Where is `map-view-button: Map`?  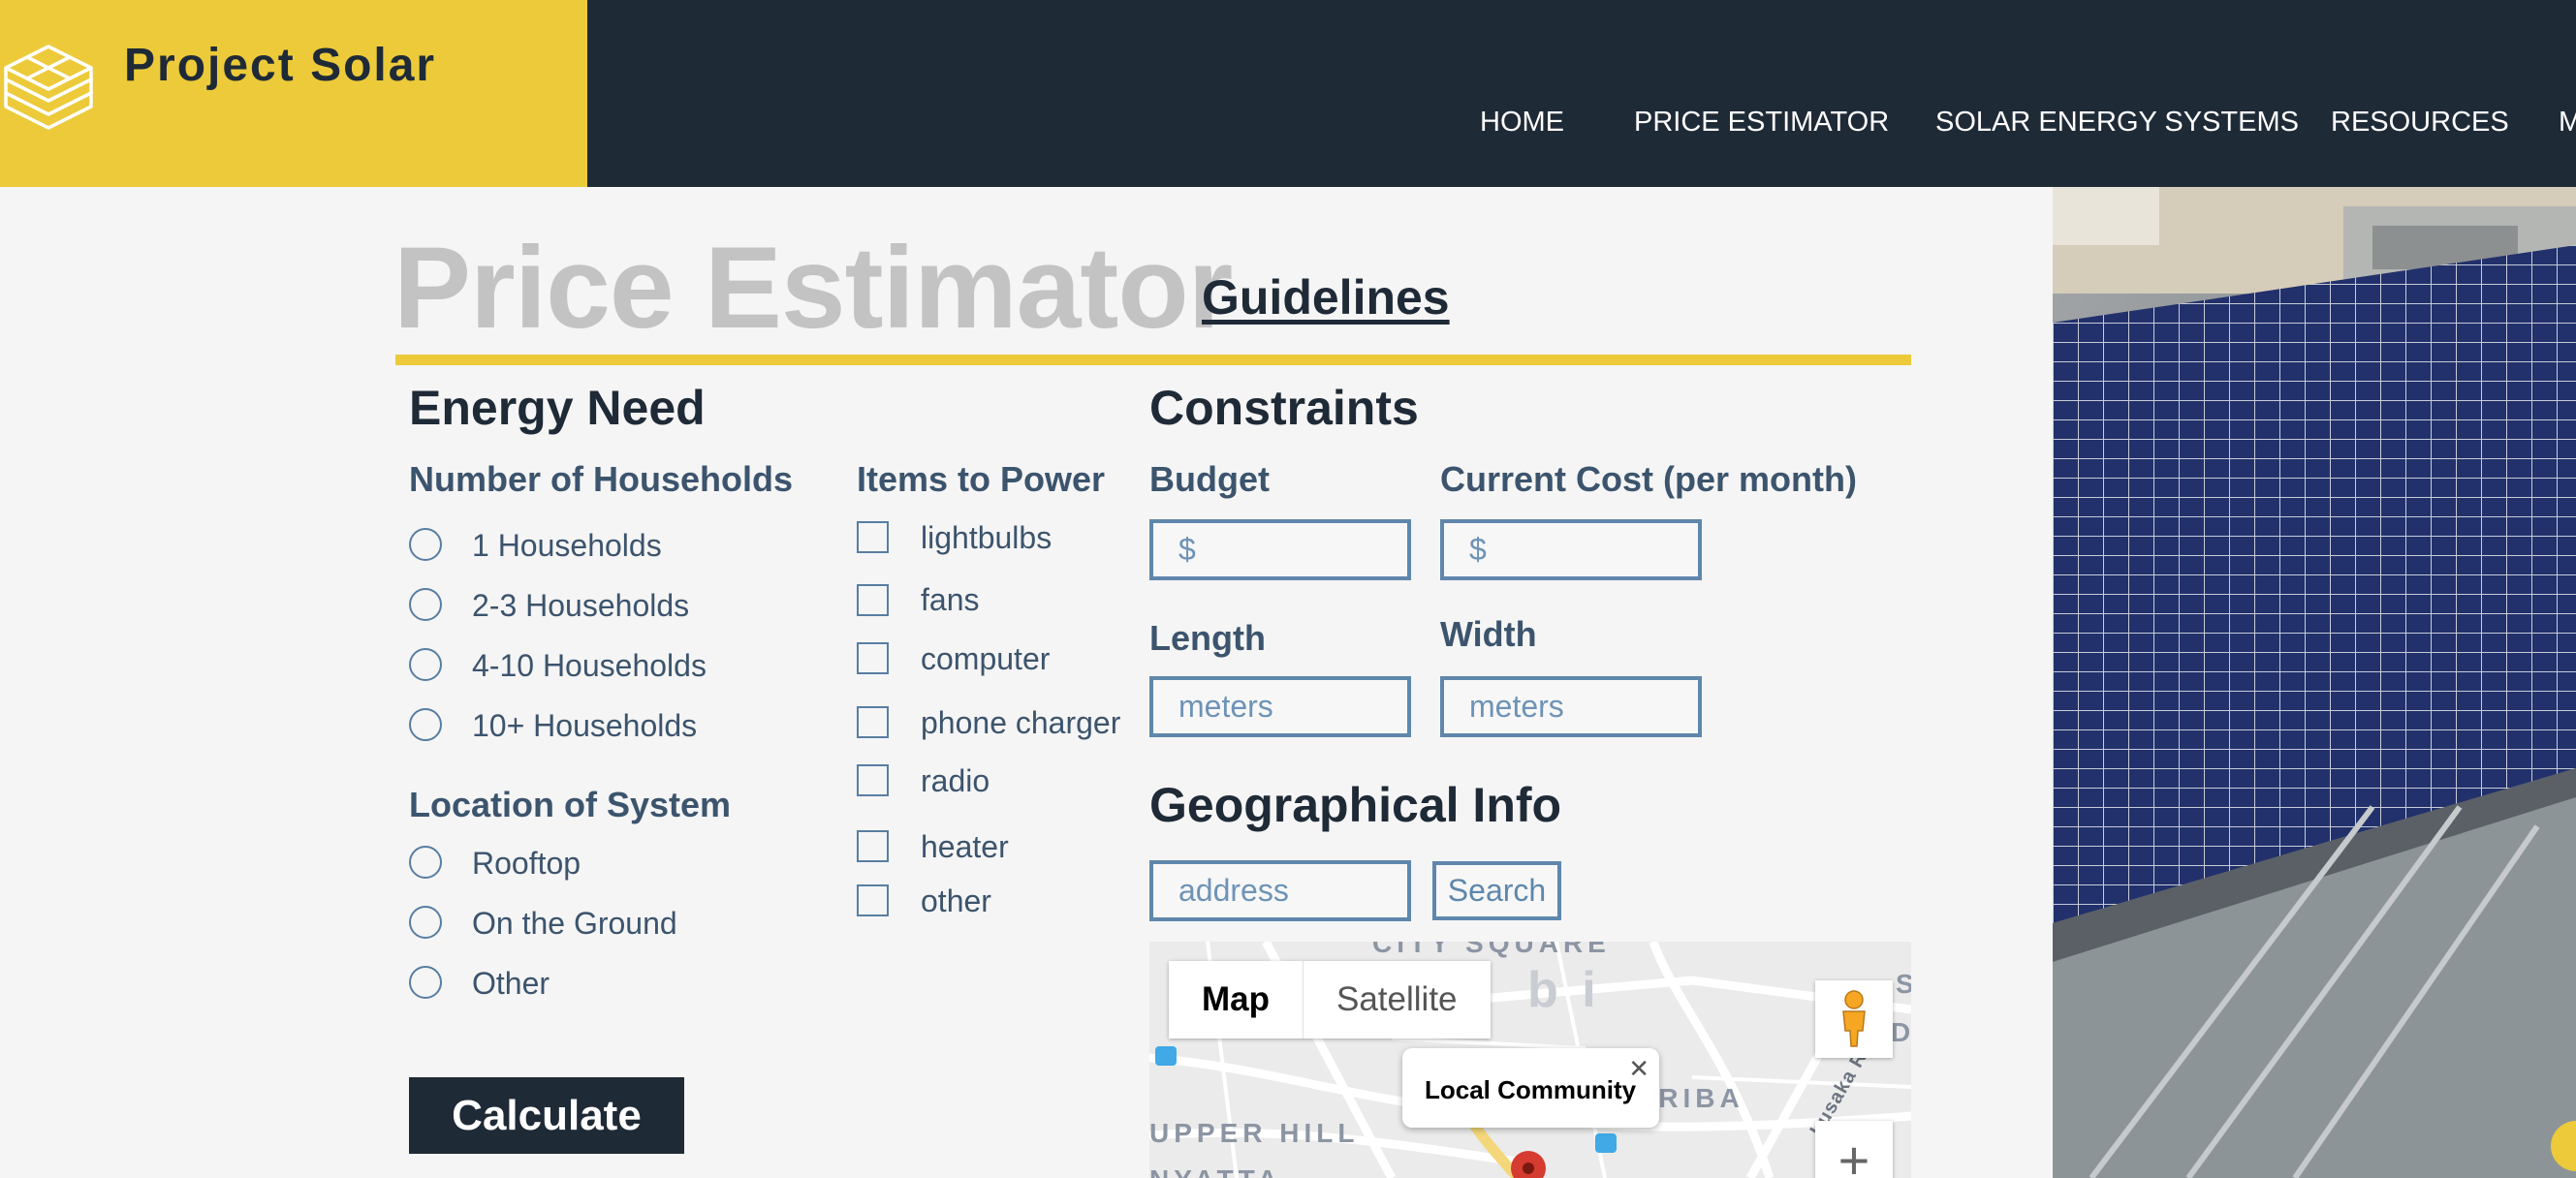
map-view-button: Map is located at coordinates (1236, 999).